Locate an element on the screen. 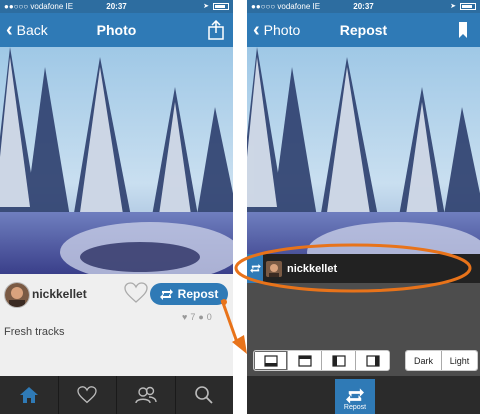 The width and height of the screenshot is (480, 414). layout-left-icon is located at coordinates (338, 360).